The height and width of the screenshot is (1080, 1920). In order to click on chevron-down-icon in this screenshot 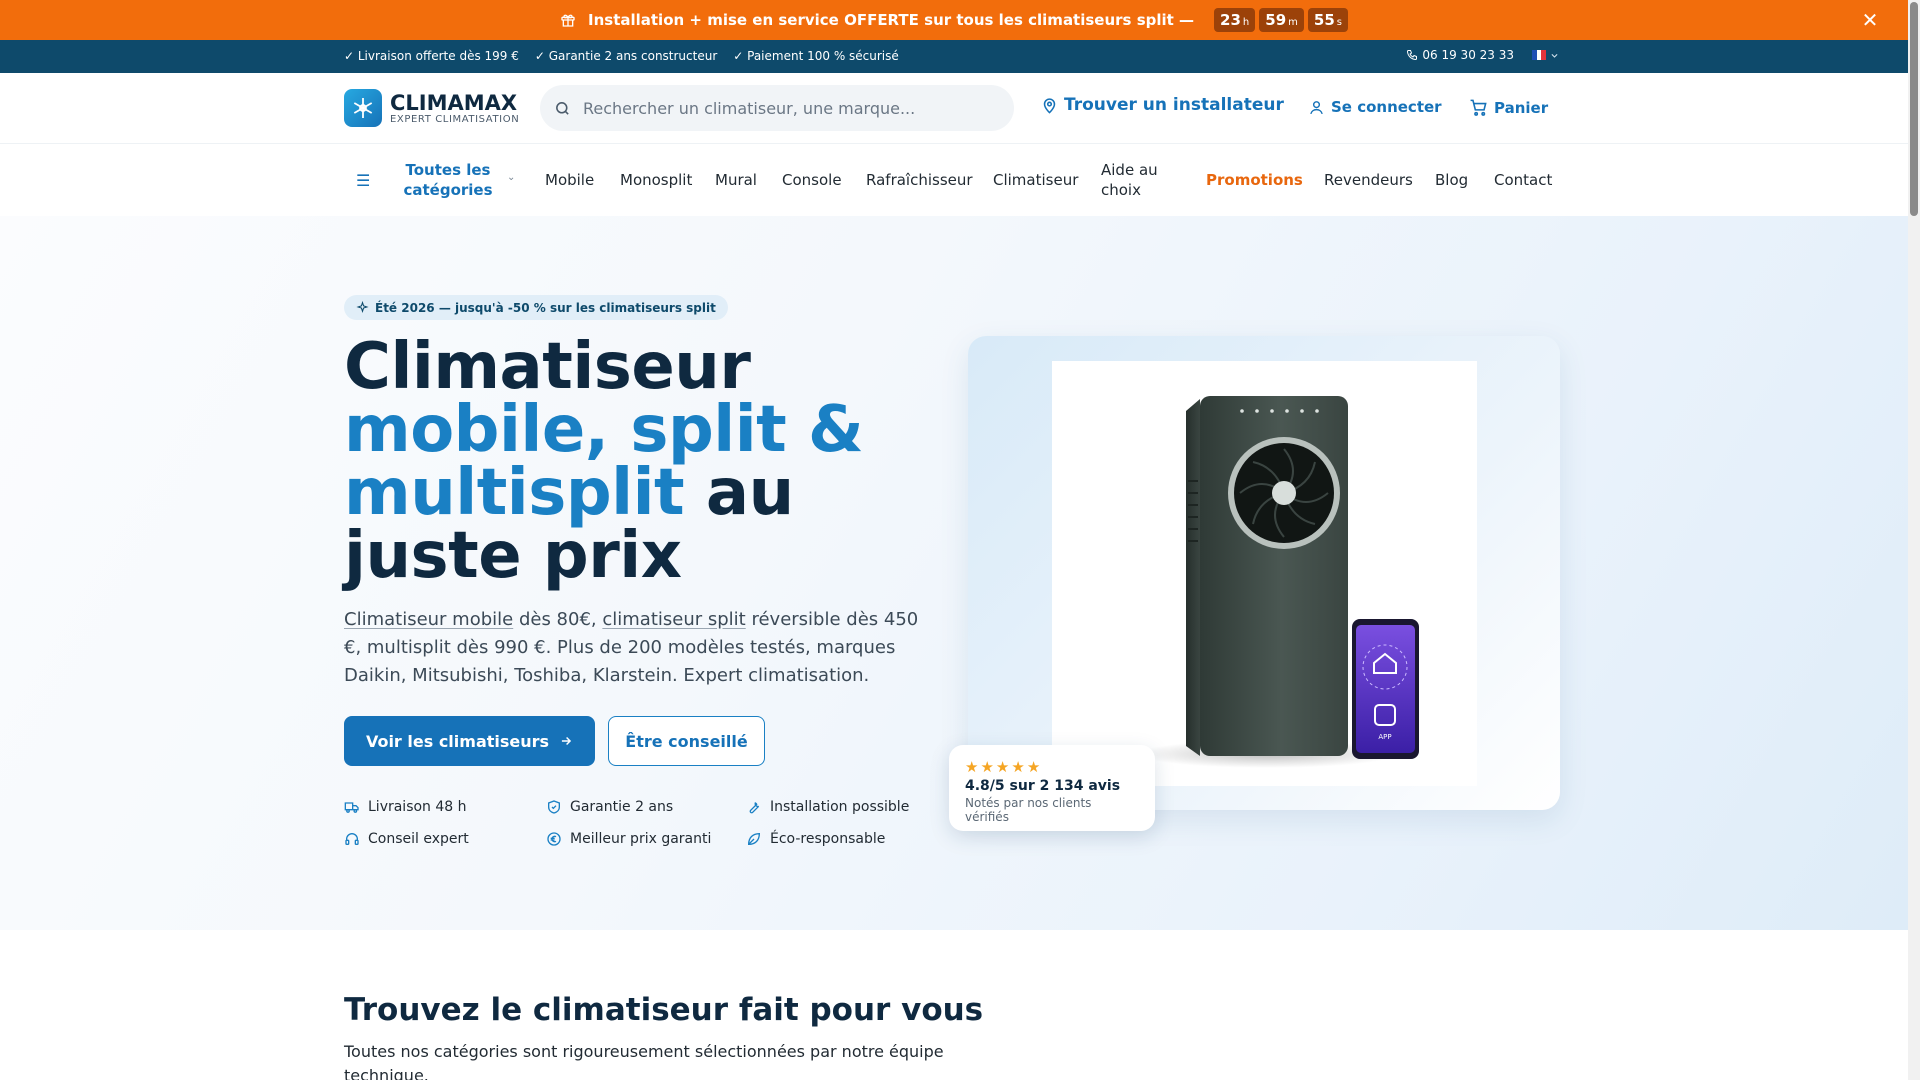, I will do `click(1554, 55)`.